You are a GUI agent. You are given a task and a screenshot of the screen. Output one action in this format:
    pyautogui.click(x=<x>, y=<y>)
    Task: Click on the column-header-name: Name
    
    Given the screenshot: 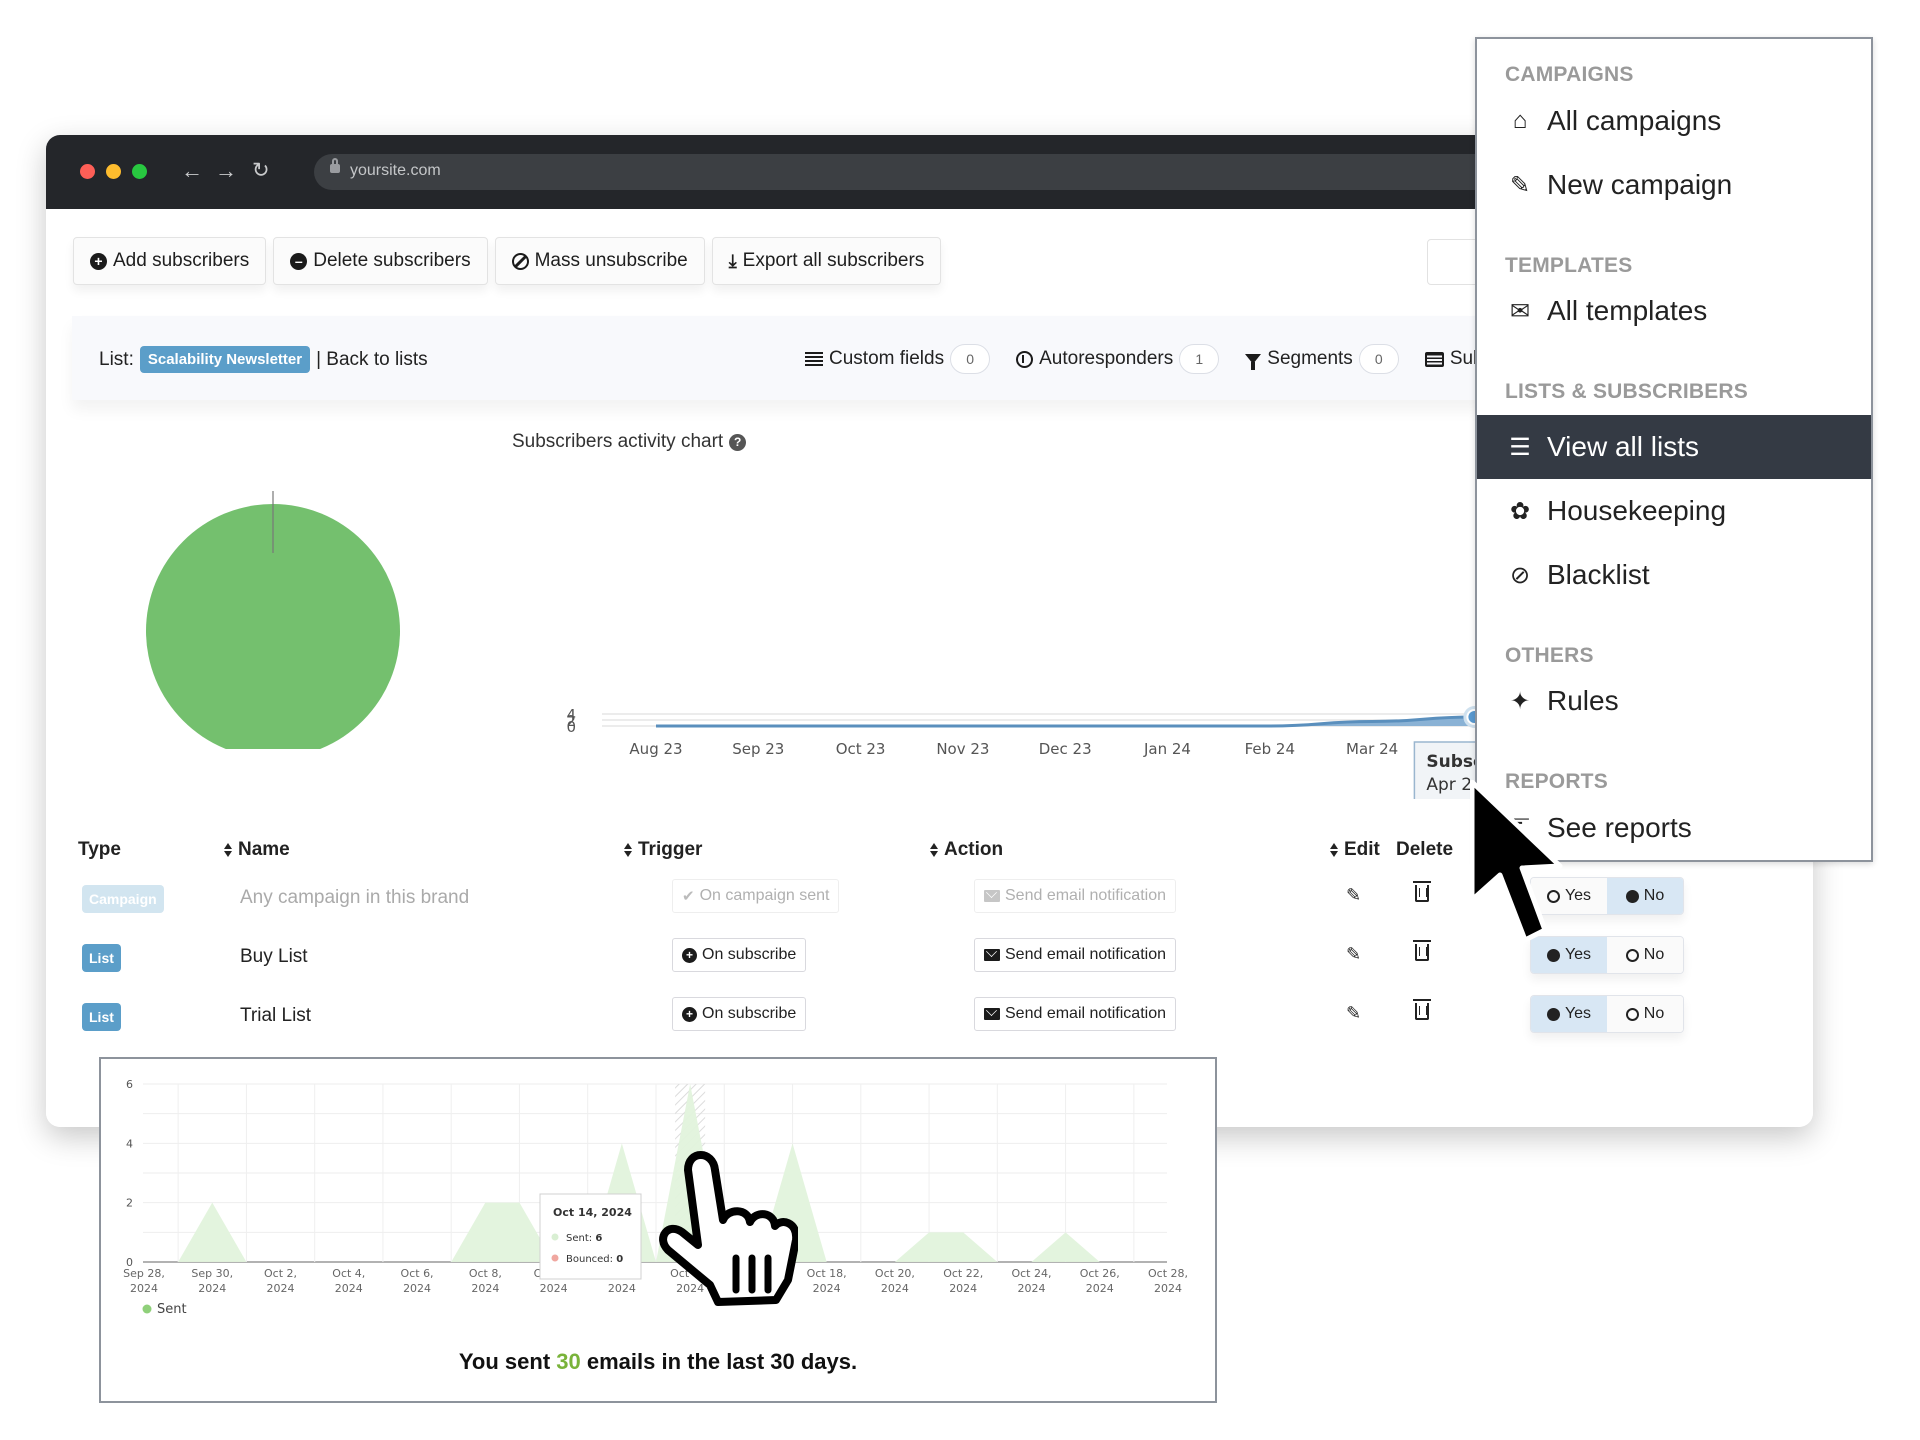 What is the action you would take?
    pyautogui.click(x=257, y=850)
    